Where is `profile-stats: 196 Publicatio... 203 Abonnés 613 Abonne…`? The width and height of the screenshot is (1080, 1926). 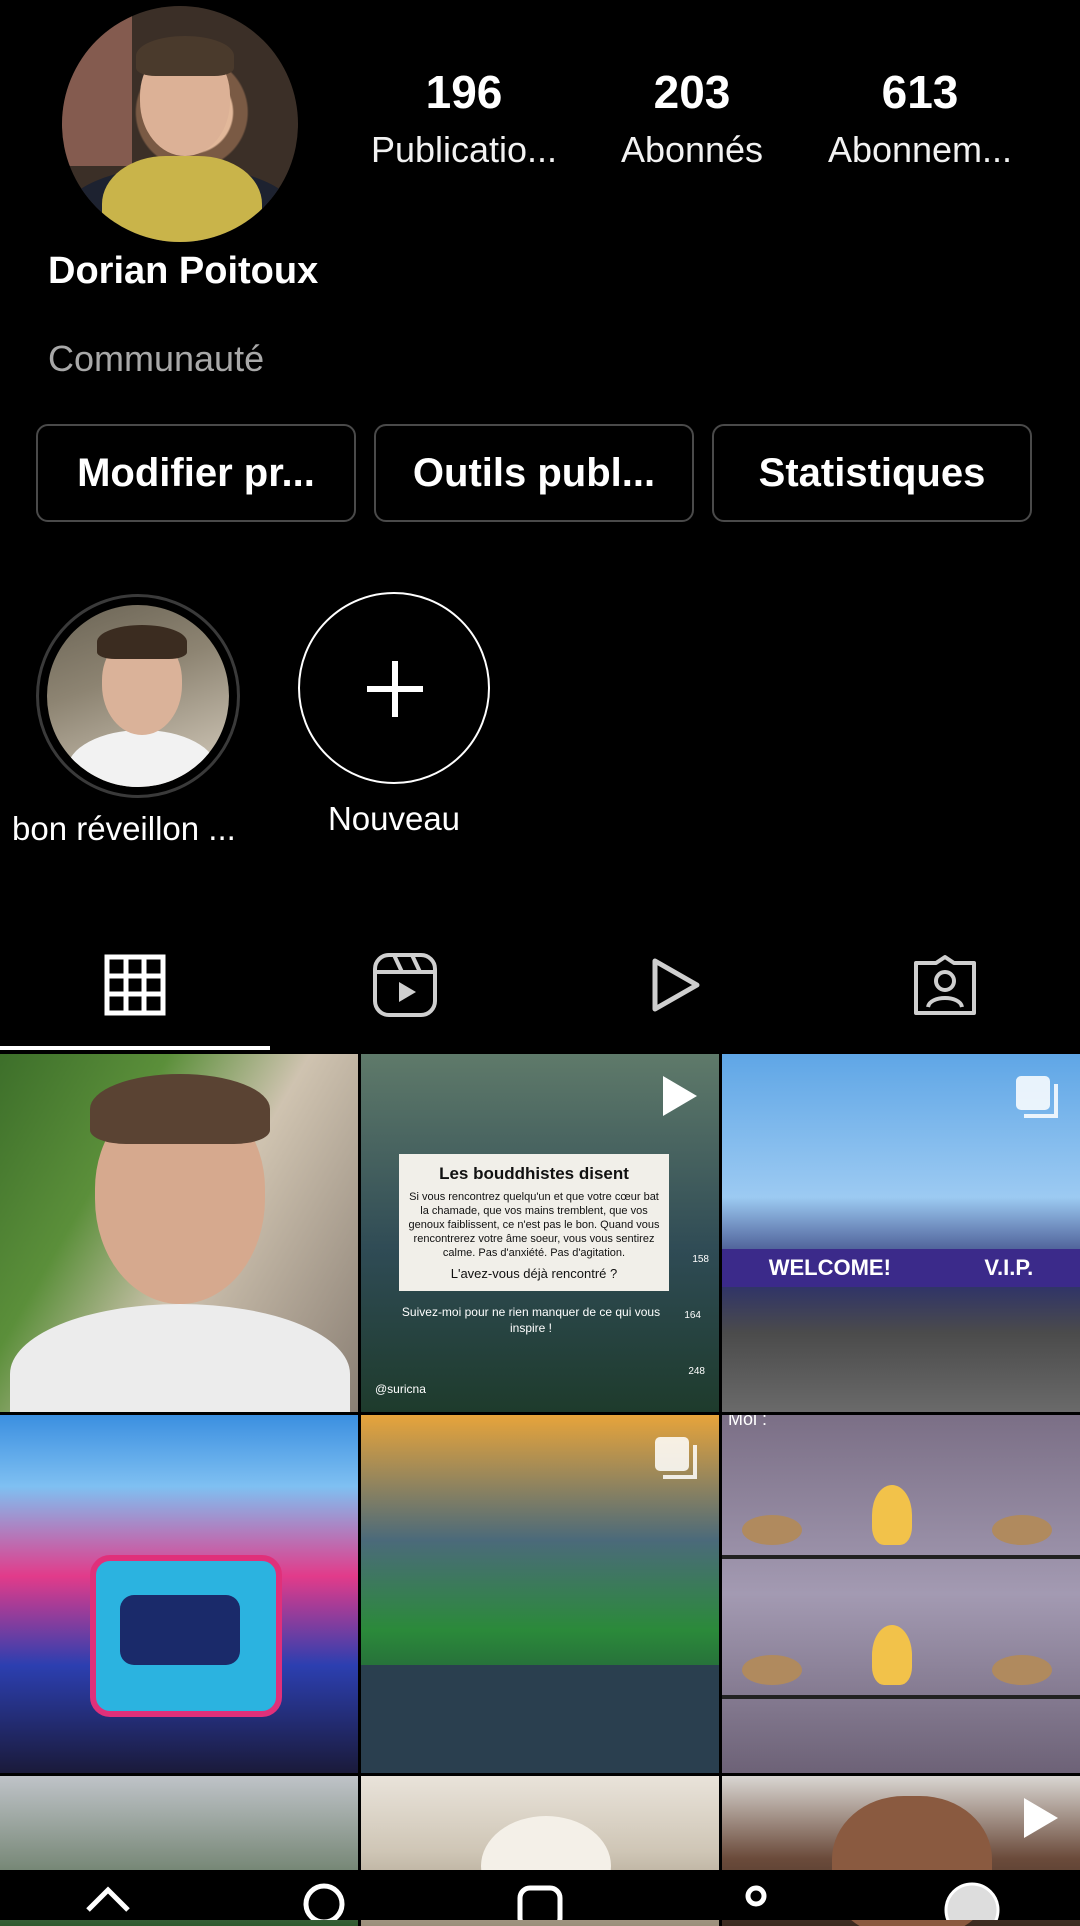
profile-stats: 196 Publicatio... 203 Abonnés 613 Abonne… is located at coordinates (710, 120).